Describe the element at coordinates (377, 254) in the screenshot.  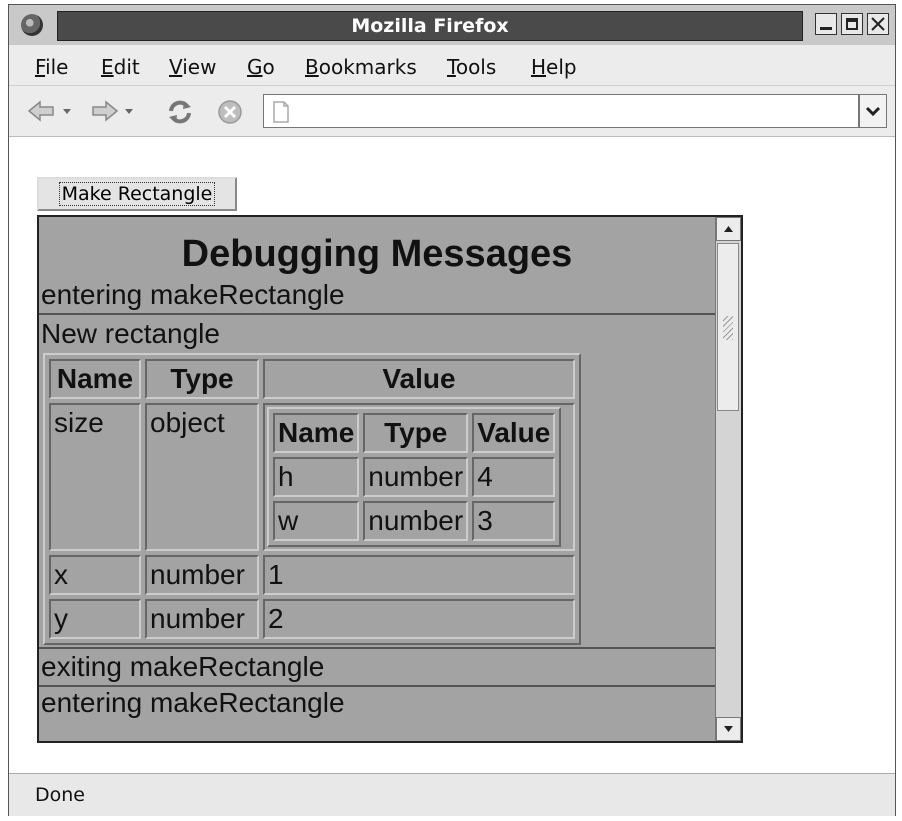
I see `debug-heading: Debugging Messages` at that location.